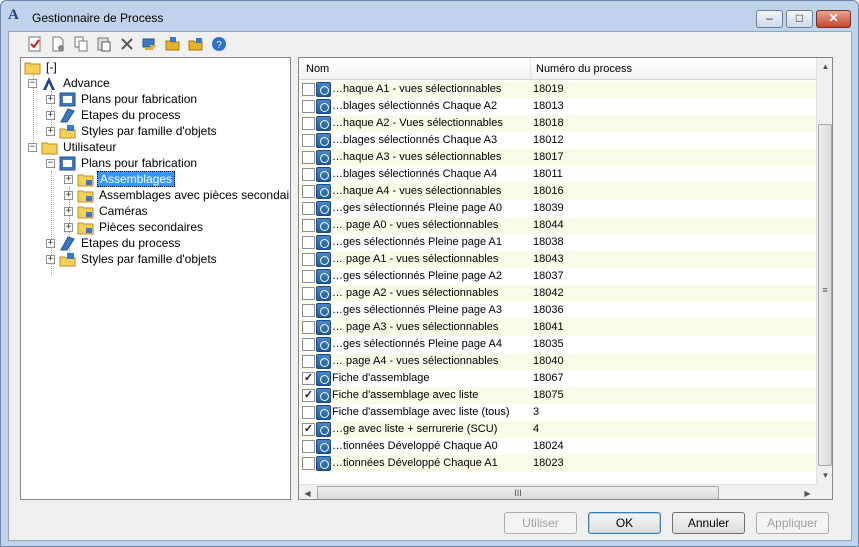 The image size is (859, 547). Describe the element at coordinates (624, 523) in the screenshot. I see `ok-button: OK` at that location.